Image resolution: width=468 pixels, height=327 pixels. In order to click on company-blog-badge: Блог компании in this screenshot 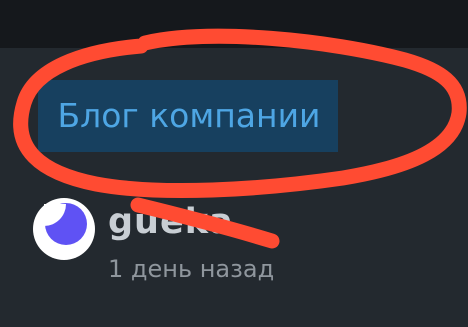, I will do `click(188, 116)`.